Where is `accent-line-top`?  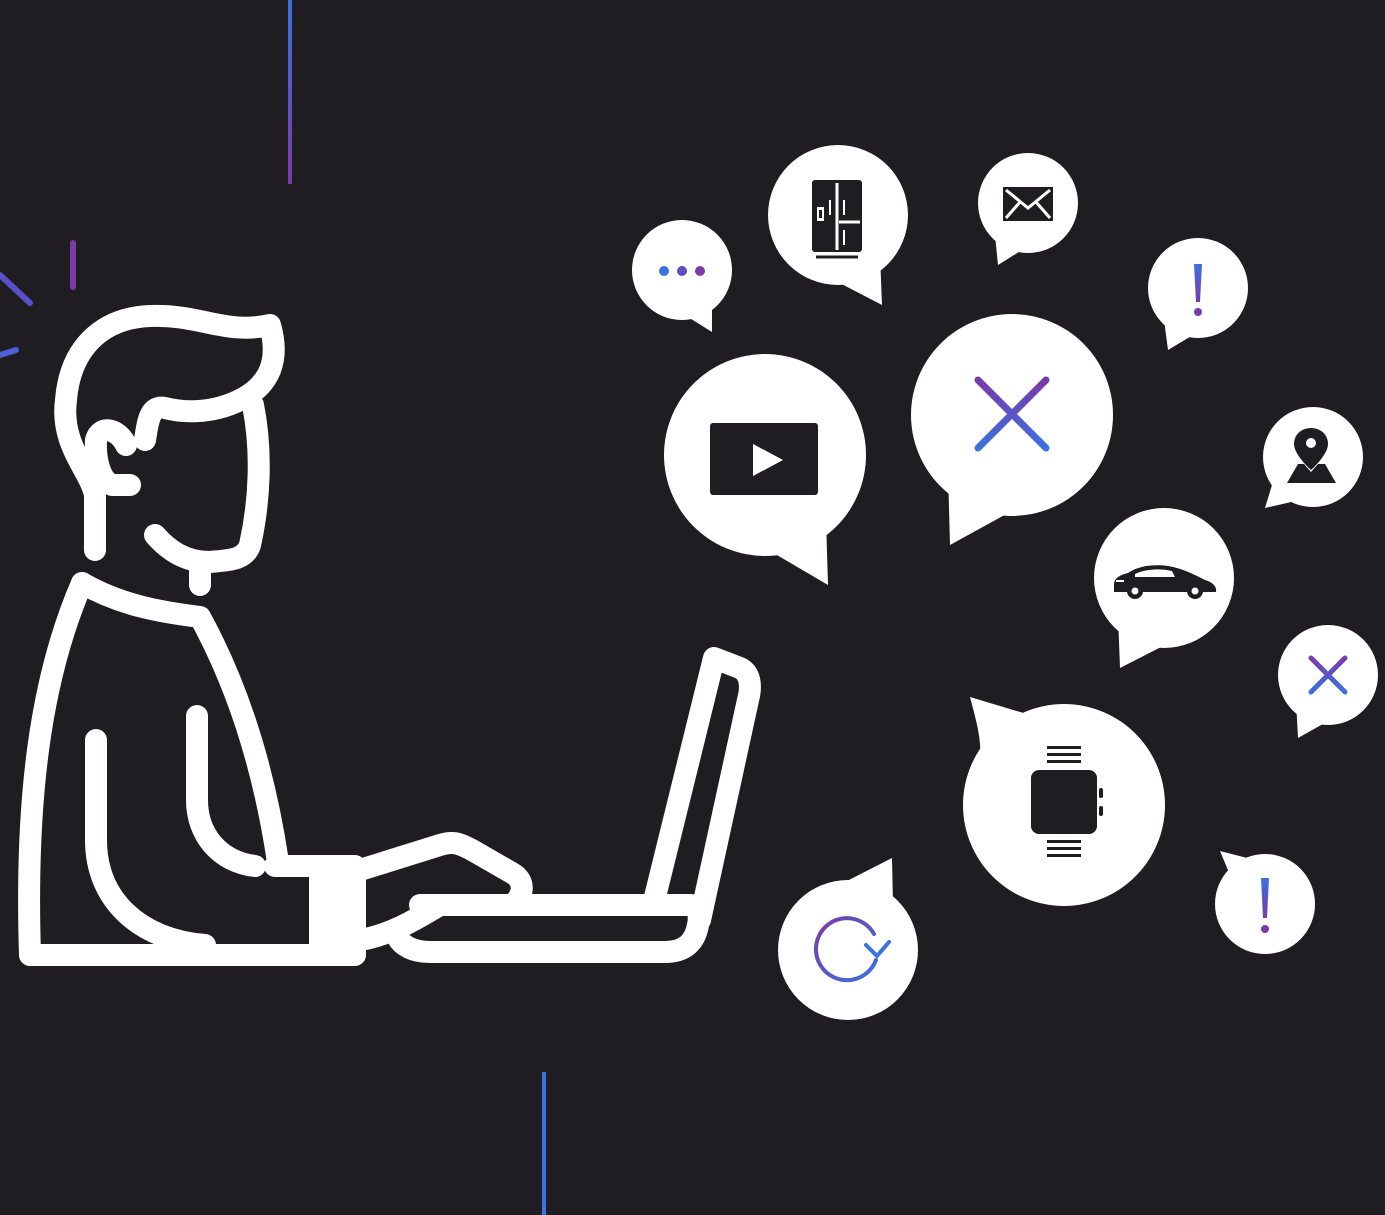
accent-line-top is located at coordinates (290, 92).